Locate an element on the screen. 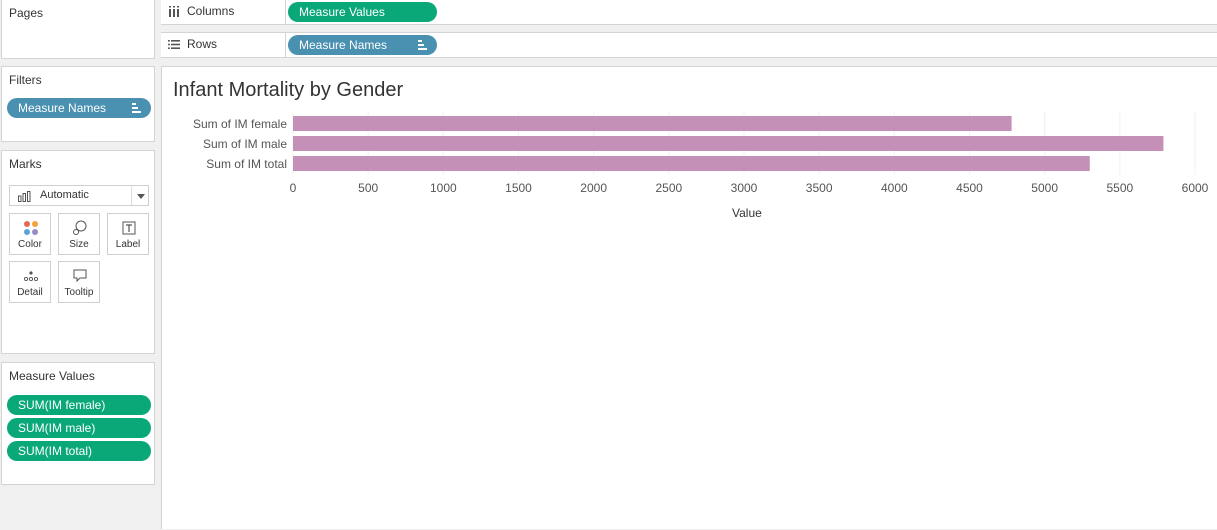  filter-pill-label: Measure Names is located at coordinates (62, 108).